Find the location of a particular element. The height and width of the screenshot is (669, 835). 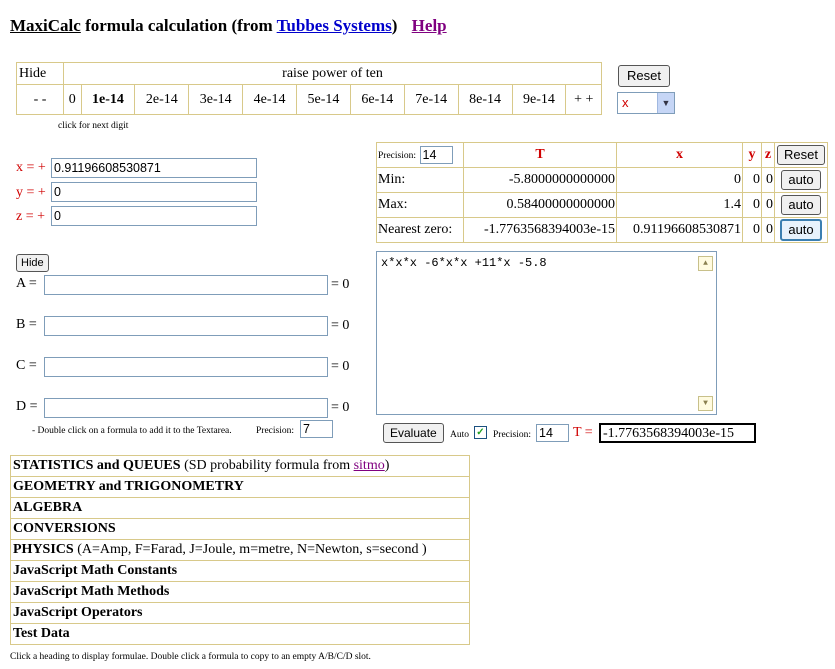

category-js-math-constants: JavaScript Math Constants is located at coordinates (240, 571).